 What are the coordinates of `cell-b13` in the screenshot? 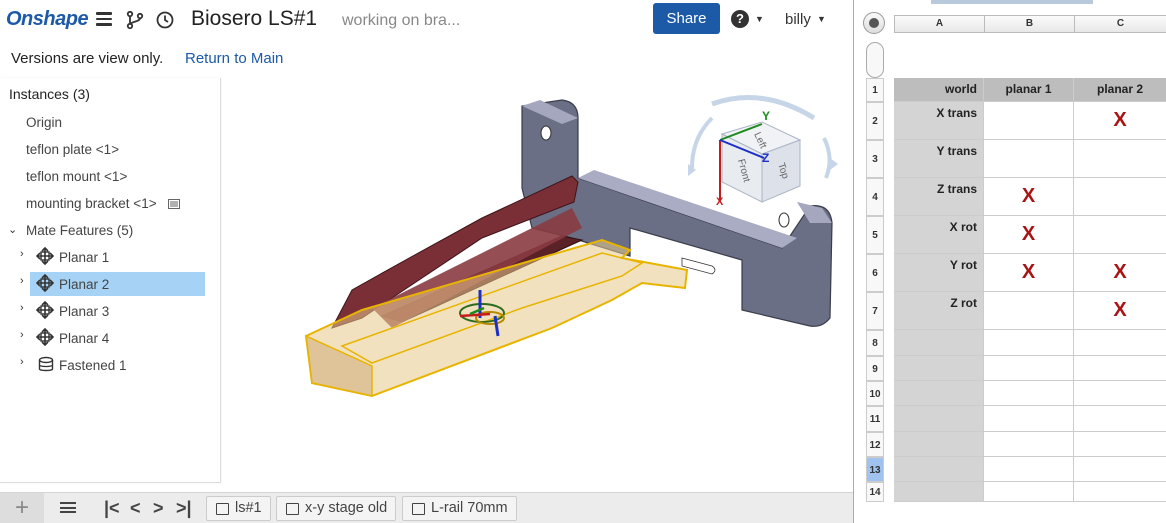 It's located at (1029, 469).